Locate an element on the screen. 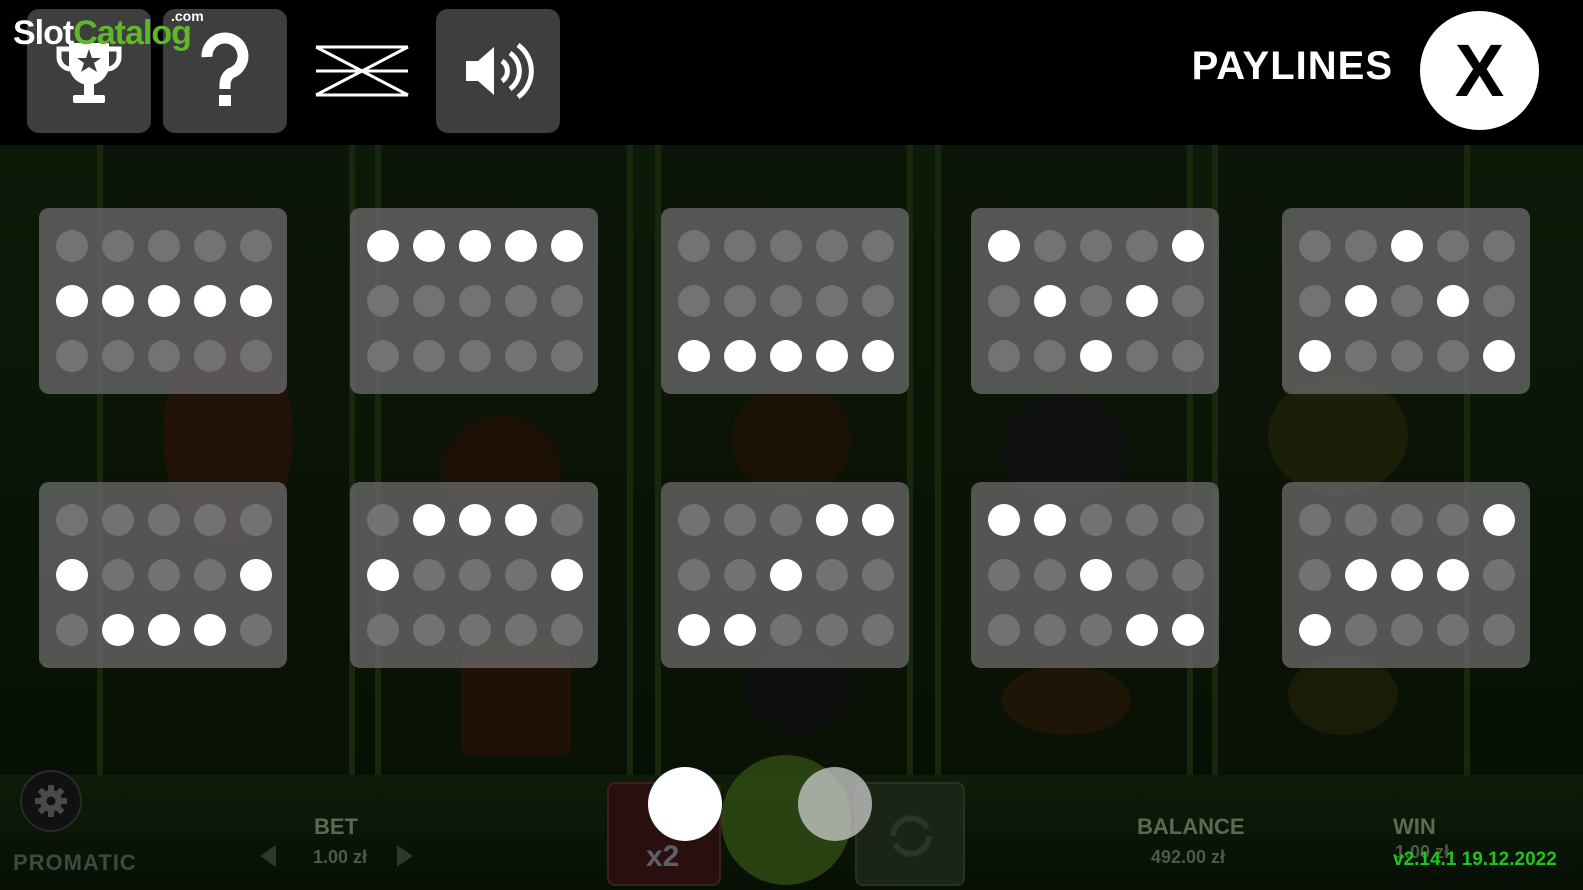 This screenshot has height=890, width=1583. close-icon: X is located at coordinates (1479, 70).